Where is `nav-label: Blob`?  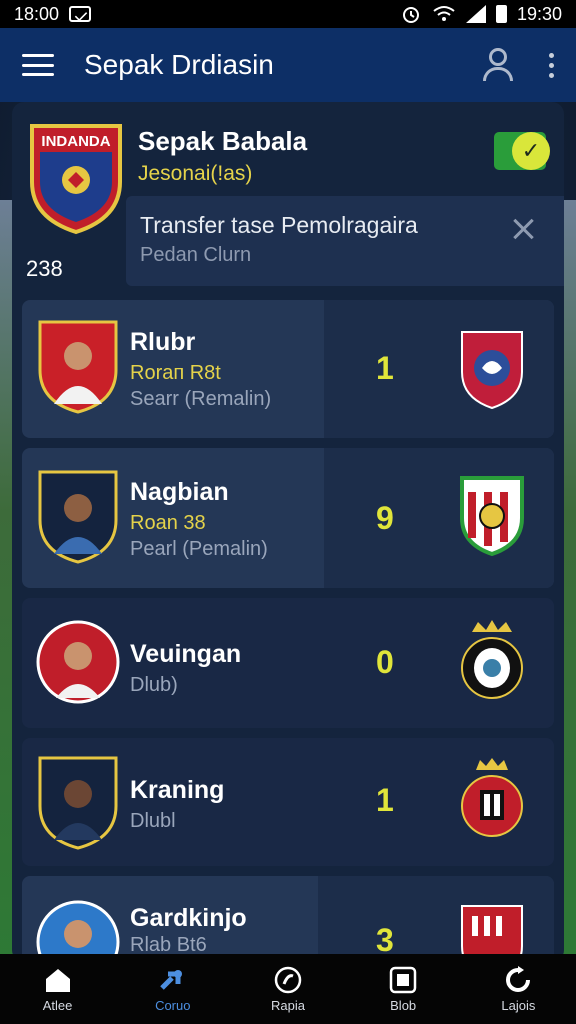 nav-label: Blob is located at coordinates (403, 1005).